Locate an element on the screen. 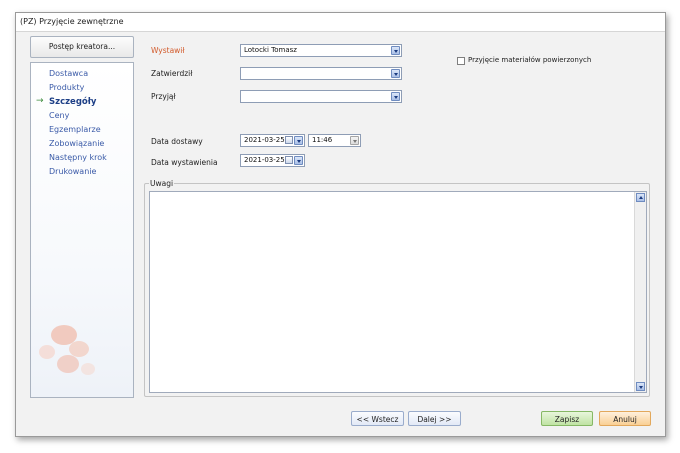  scroll-up-icon is located at coordinates (640, 197).